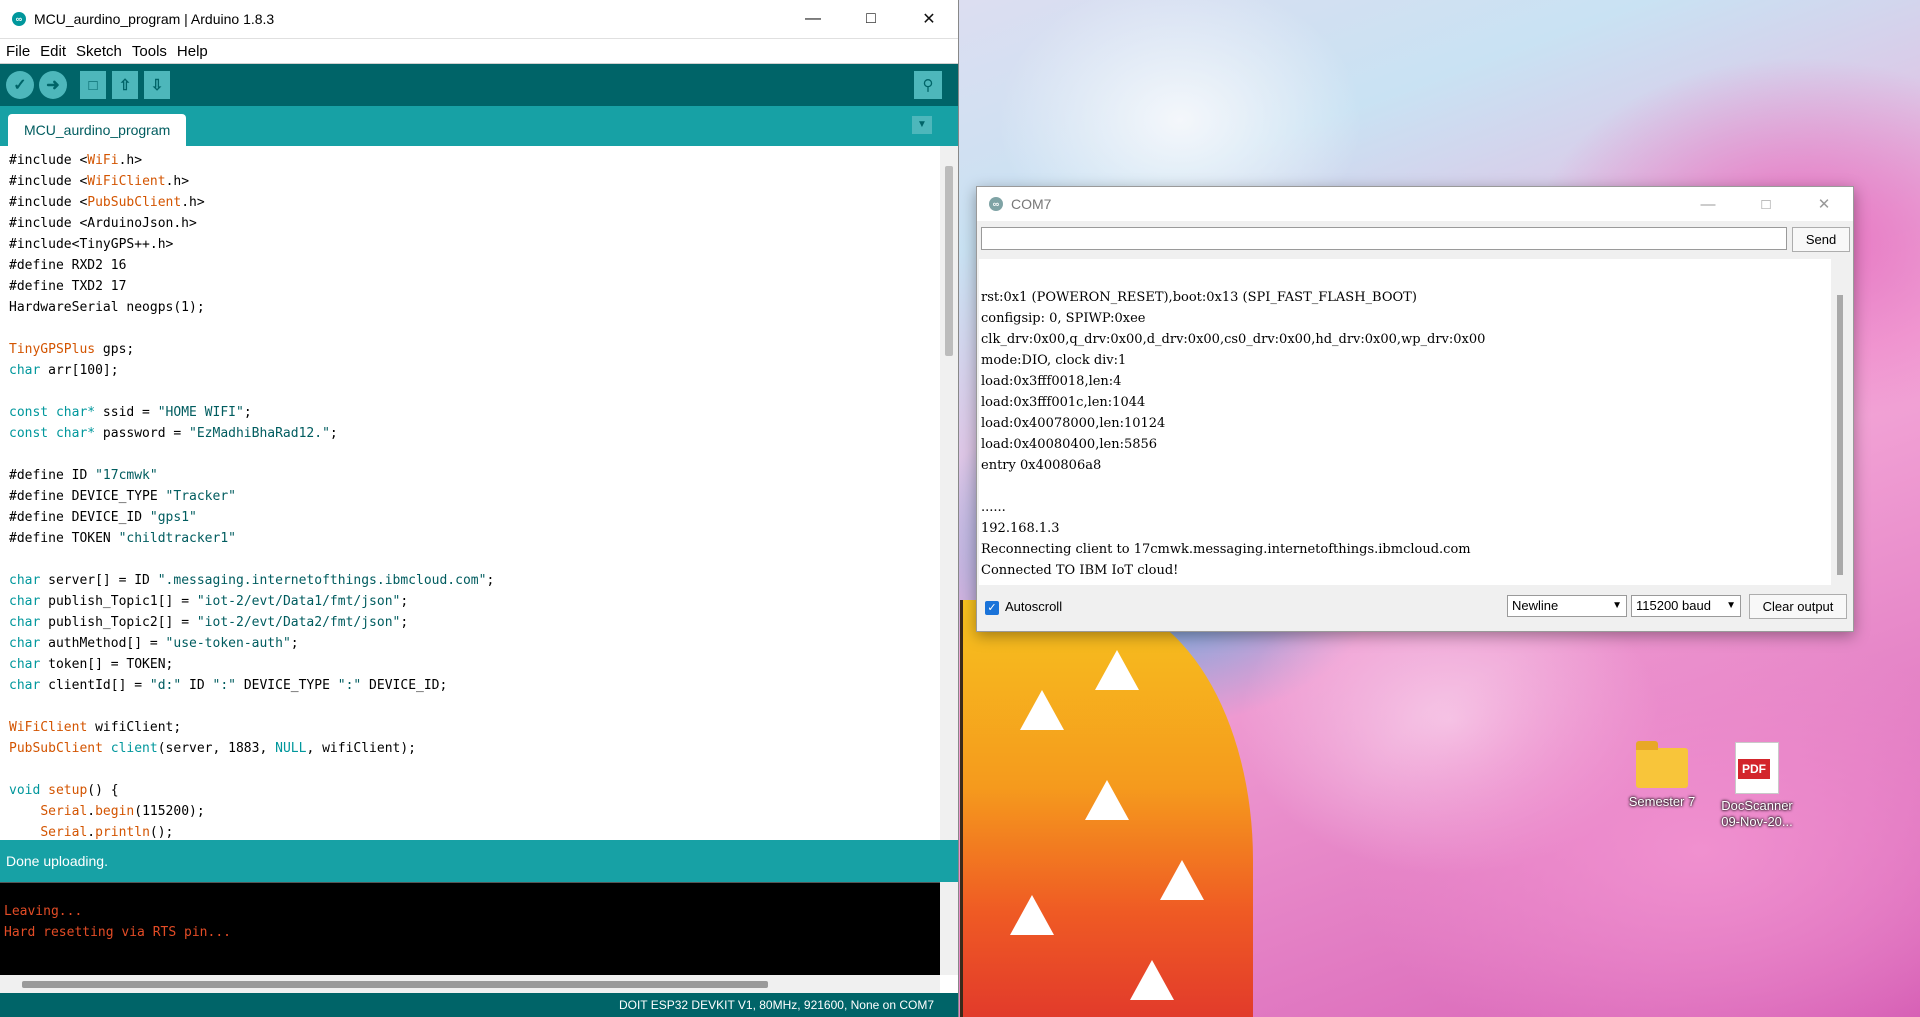 This screenshot has height=1017, width=1920. Describe the element at coordinates (1798, 606) in the screenshot. I see `clear-output-button: Clear output` at that location.